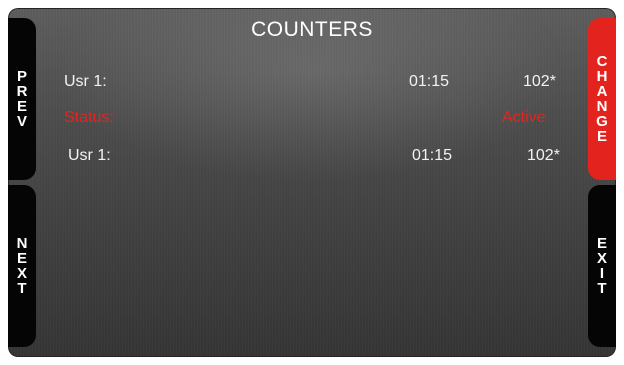 The width and height of the screenshot is (624, 365). Describe the element at coordinates (21, 273) in the screenshot. I see `next-letter: X` at that location.